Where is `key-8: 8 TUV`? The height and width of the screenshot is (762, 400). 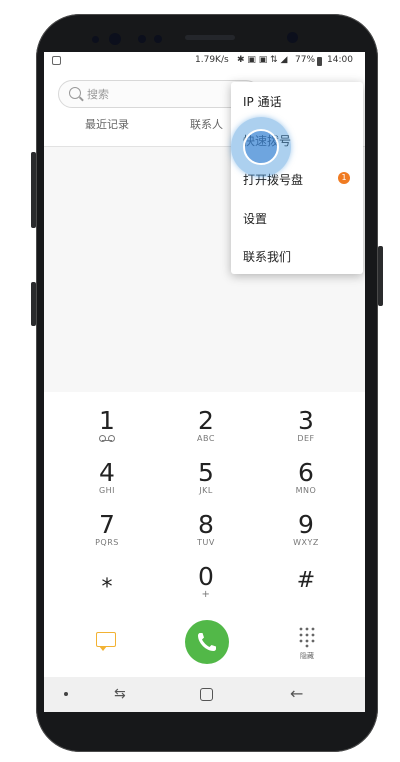 key-8: 8 TUV is located at coordinates (206, 530).